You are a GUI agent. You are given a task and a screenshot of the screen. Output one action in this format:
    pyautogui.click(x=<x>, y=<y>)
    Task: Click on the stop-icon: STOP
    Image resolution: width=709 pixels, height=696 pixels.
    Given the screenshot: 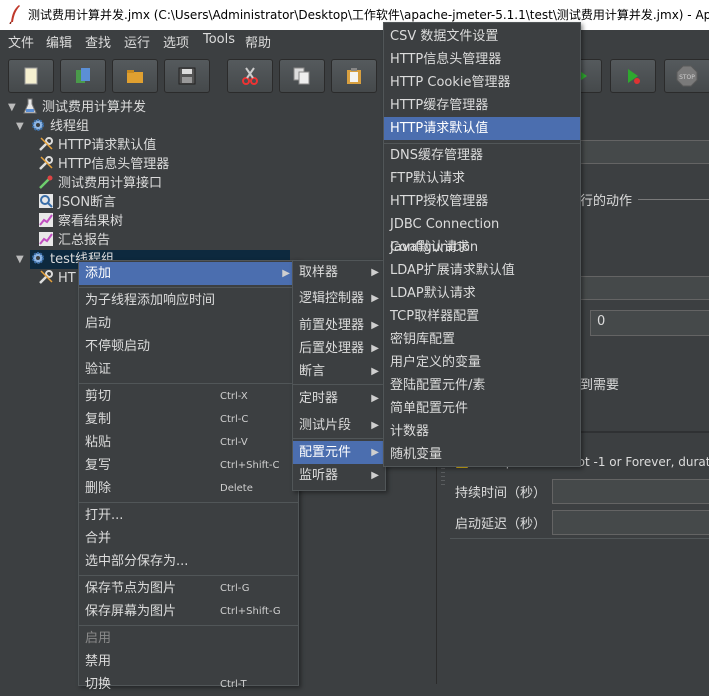 What is the action you would take?
    pyautogui.click(x=687, y=76)
    